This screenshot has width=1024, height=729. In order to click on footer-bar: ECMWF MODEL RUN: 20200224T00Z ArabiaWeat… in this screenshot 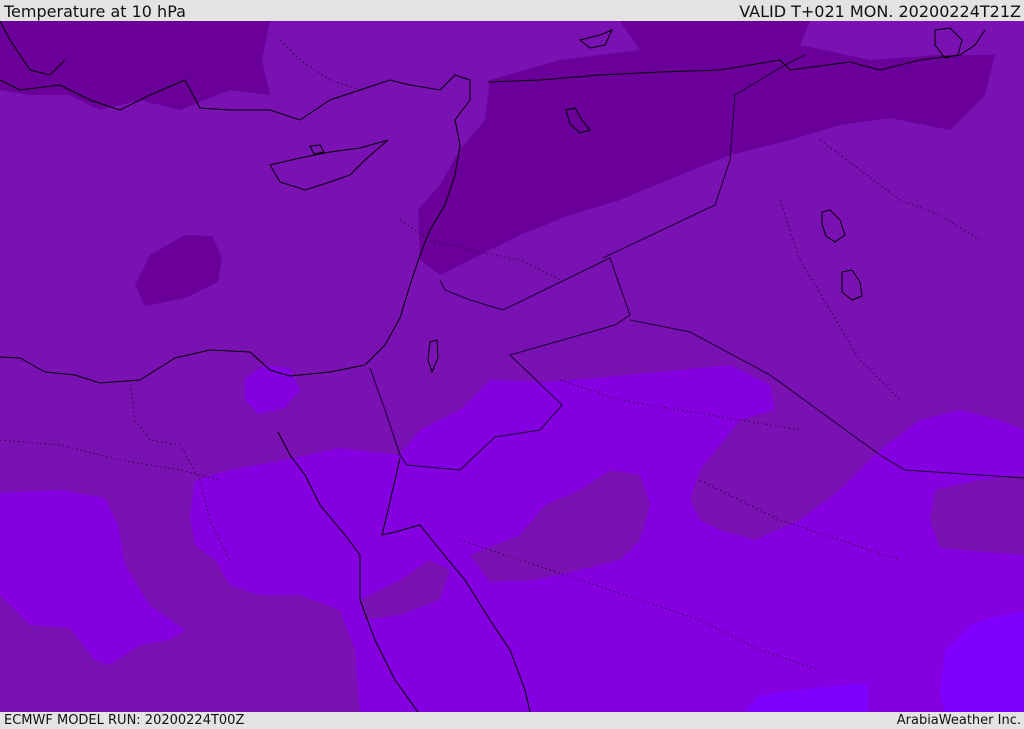, I will do `click(512, 720)`.